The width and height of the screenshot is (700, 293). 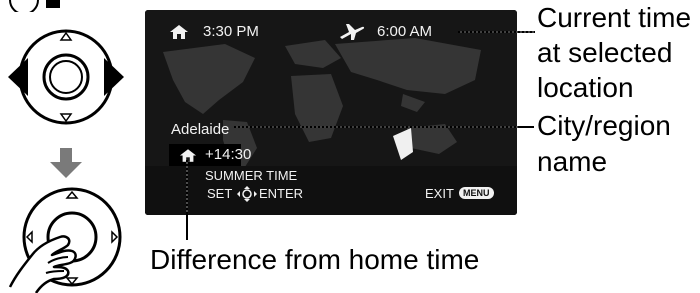 I want to click on callout-city-region-line1: City/region, so click(x=604, y=125).